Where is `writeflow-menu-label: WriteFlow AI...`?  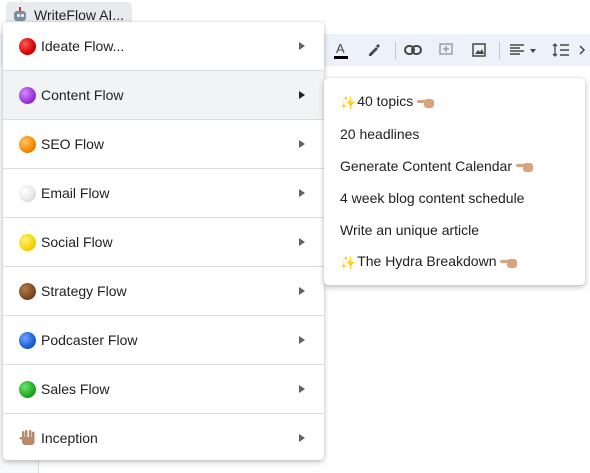
writeflow-menu-label: WriteFlow AI... is located at coordinates (79, 15).